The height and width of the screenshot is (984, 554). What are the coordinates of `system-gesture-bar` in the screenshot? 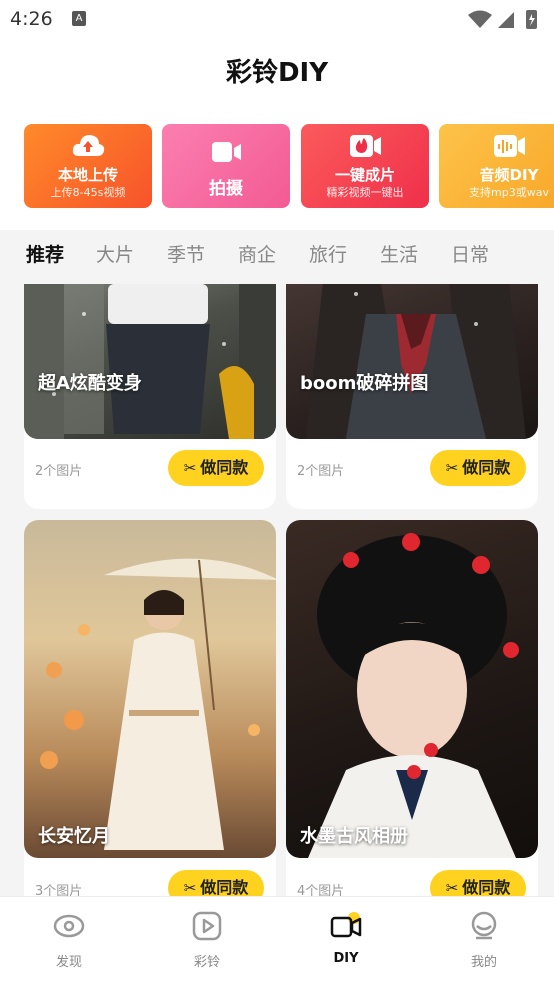 It's located at (277, 979).